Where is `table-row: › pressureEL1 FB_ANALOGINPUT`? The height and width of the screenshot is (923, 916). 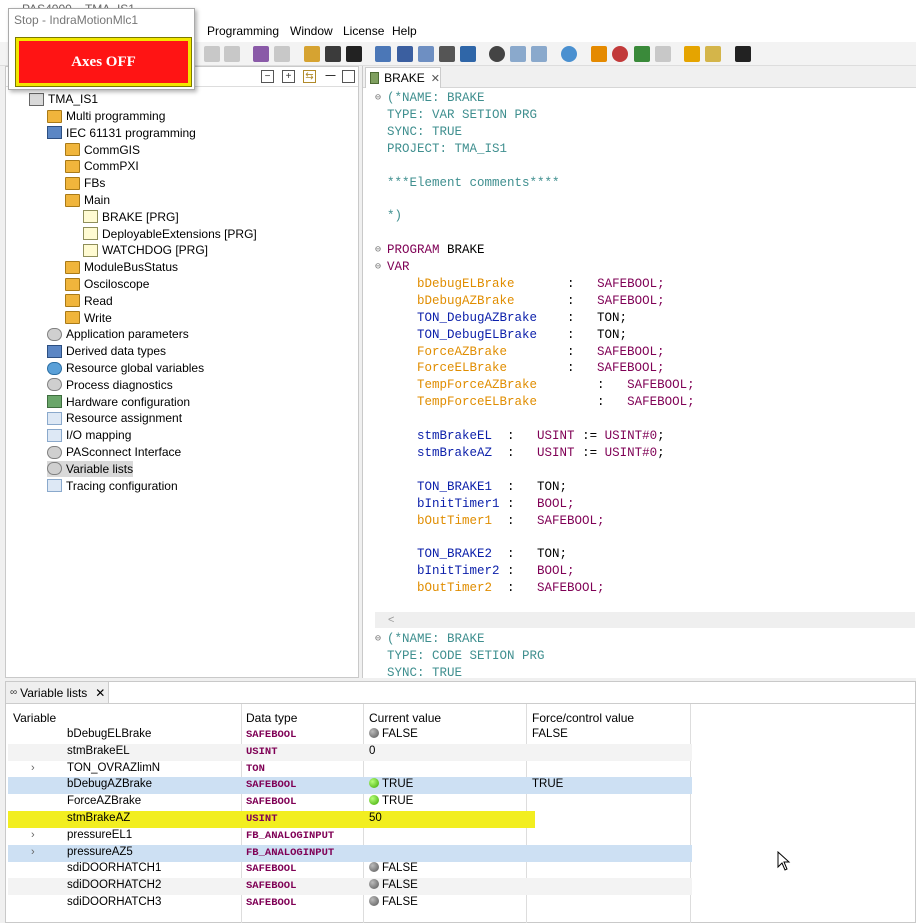 table-row: › pressureEL1 FB_ANALOGINPUT is located at coordinates (350, 836).